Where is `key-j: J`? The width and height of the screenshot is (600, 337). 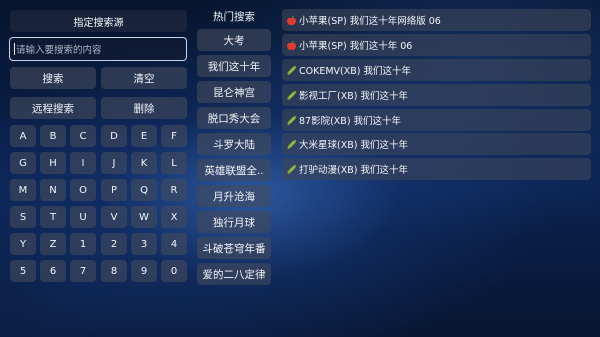 key-j: J is located at coordinates (114, 163).